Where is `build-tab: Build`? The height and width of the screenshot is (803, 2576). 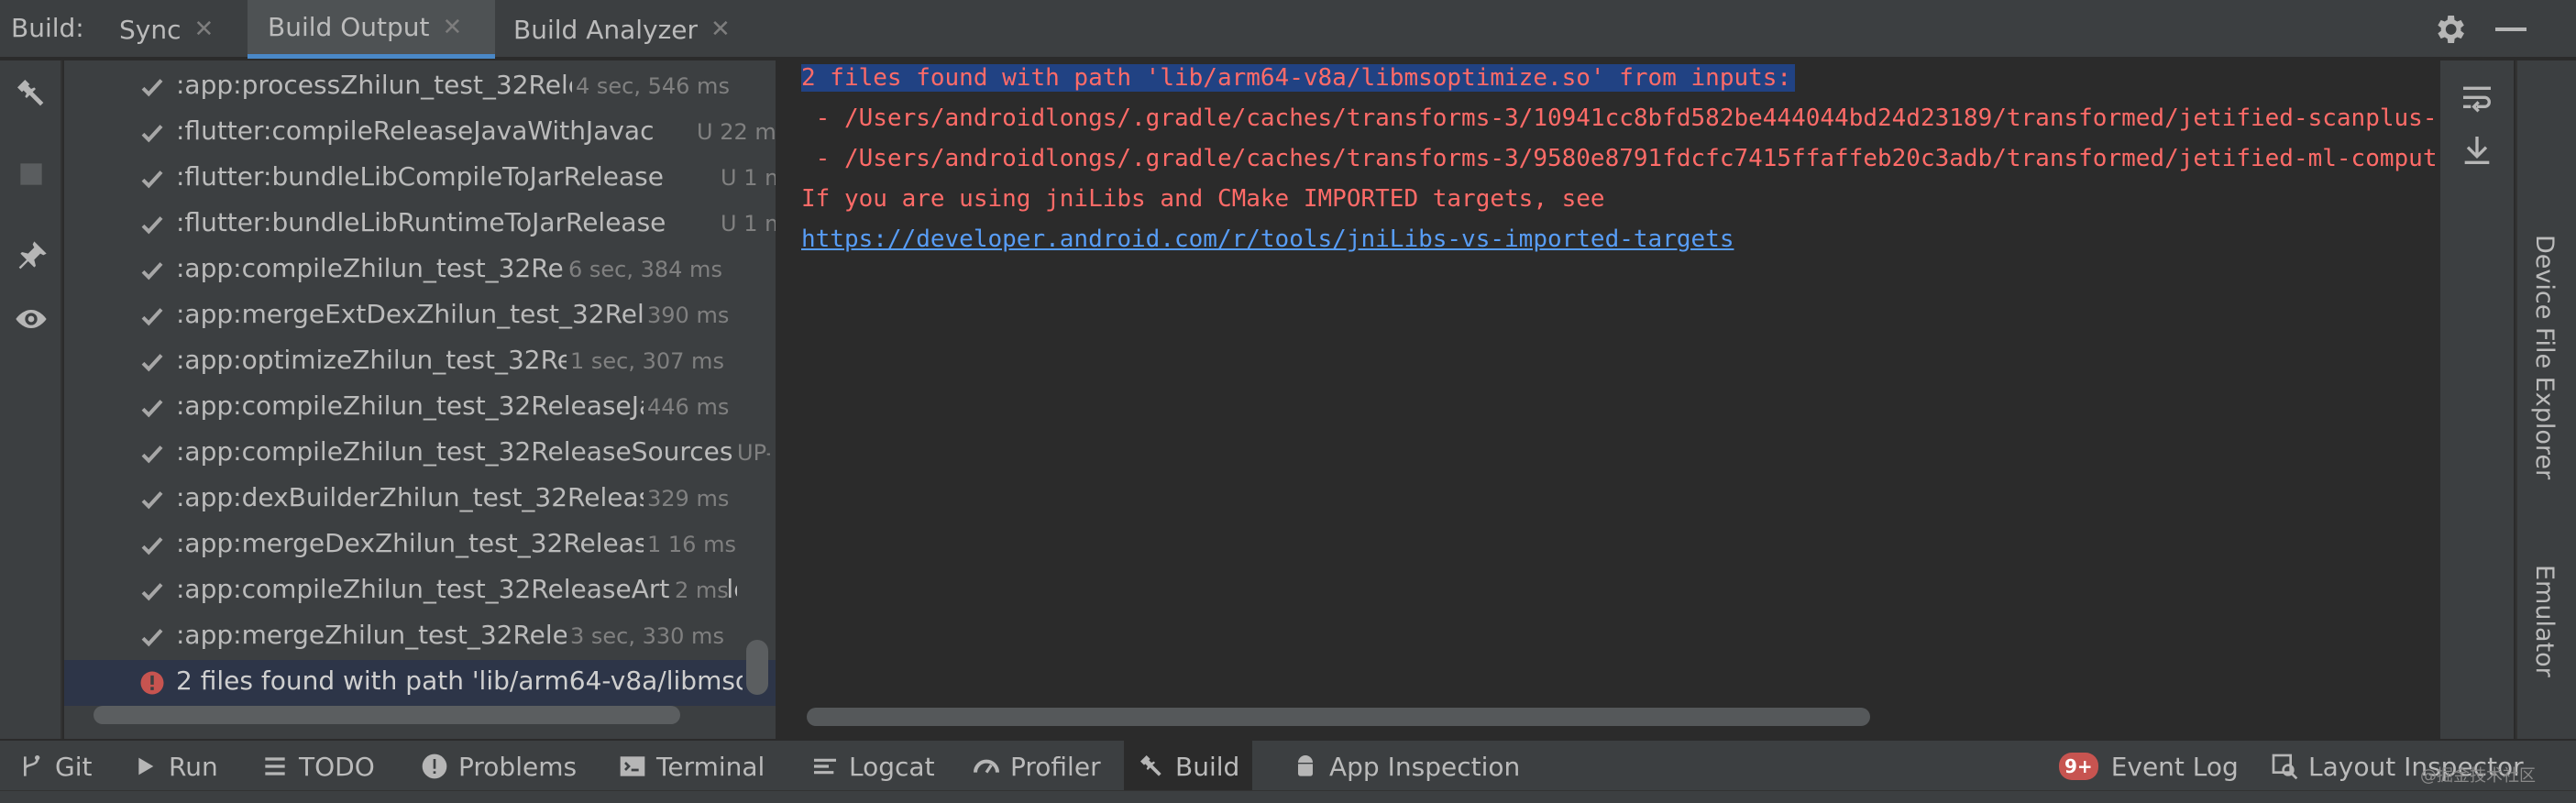 build-tab: Build is located at coordinates (1188, 766).